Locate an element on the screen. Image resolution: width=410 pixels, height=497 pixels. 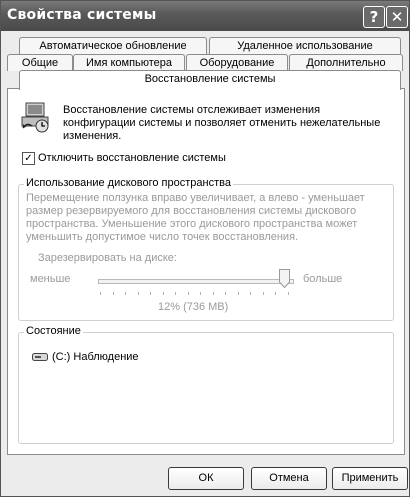
help-button: ? is located at coordinates (374, 17).